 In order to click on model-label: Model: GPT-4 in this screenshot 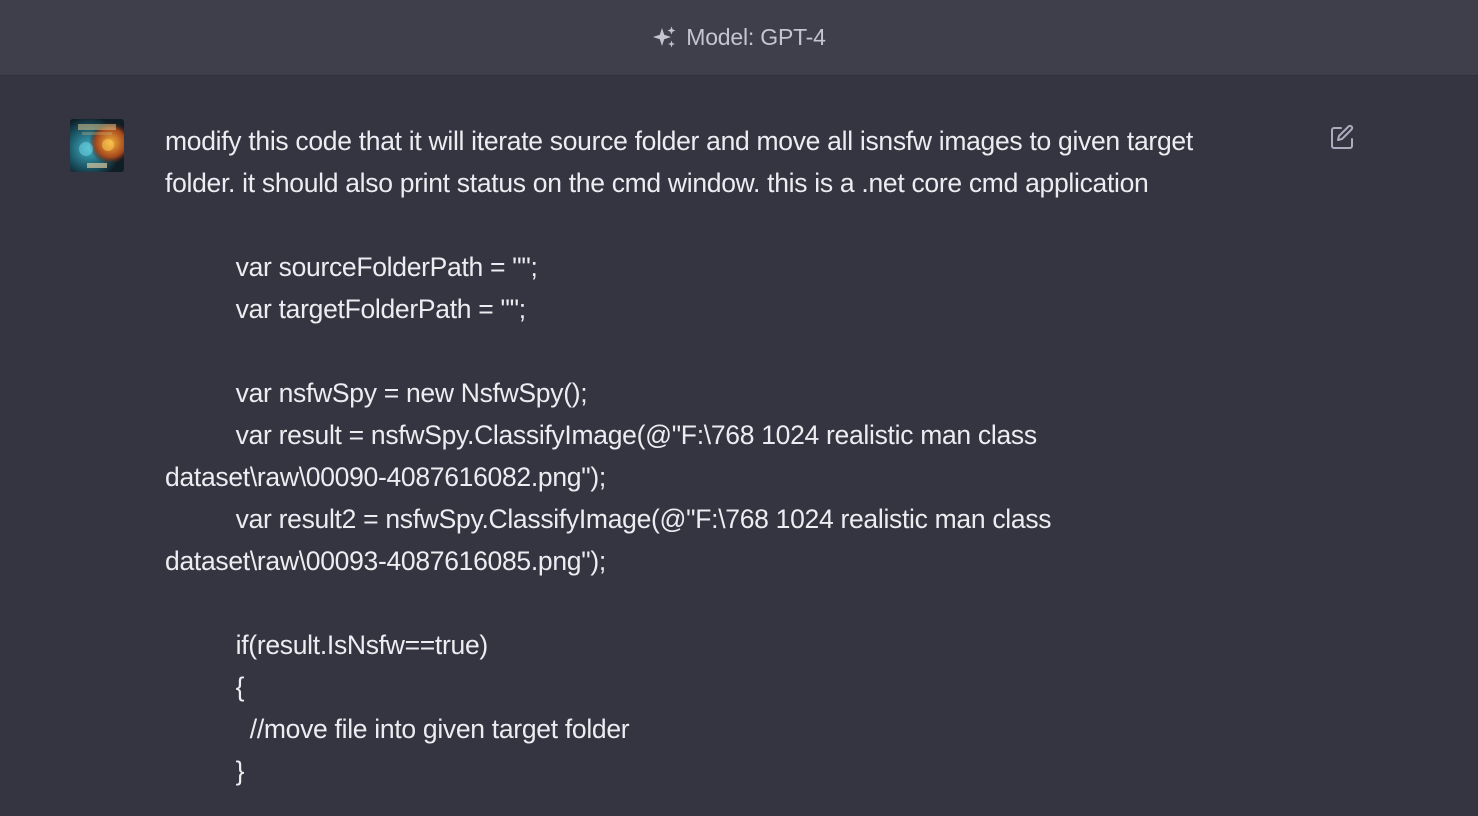, I will do `click(756, 37)`.